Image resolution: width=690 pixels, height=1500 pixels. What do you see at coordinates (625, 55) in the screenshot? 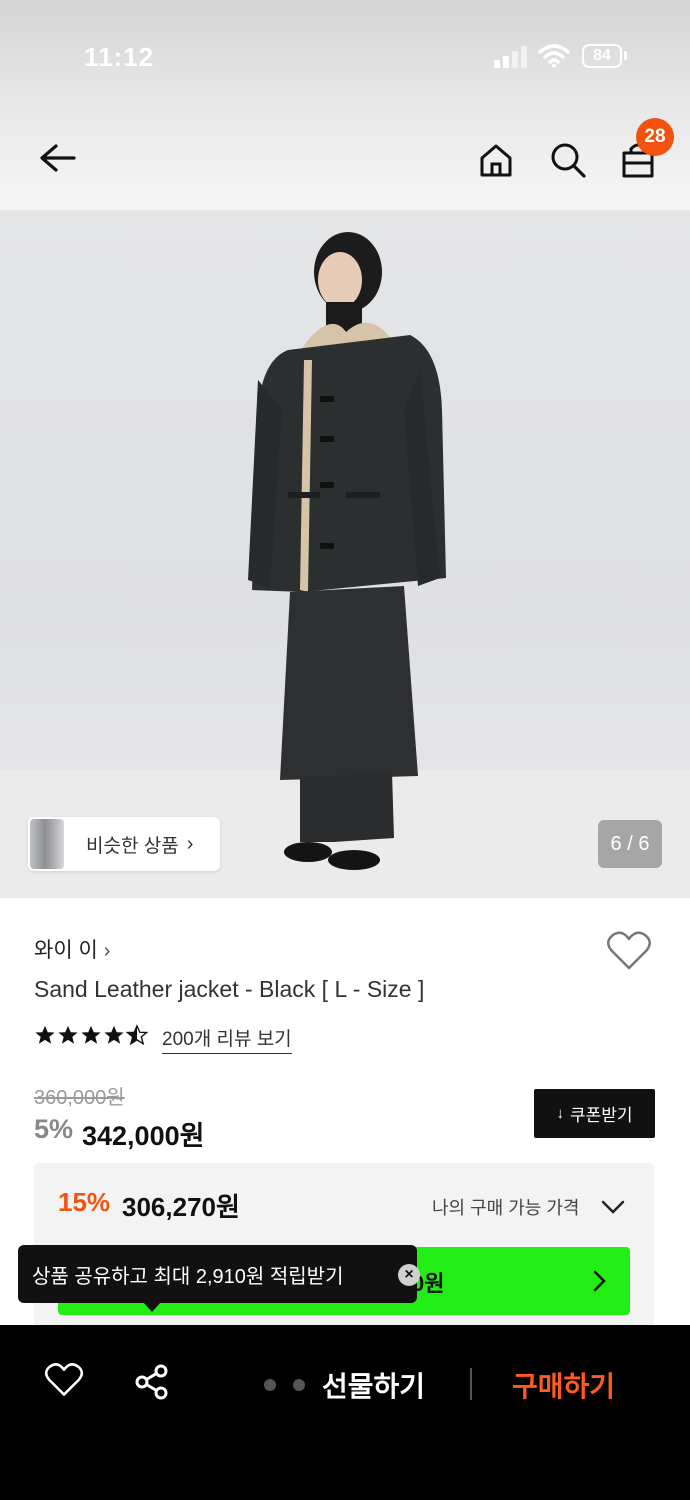
I see `battery-tip` at bounding box center [625, 55].